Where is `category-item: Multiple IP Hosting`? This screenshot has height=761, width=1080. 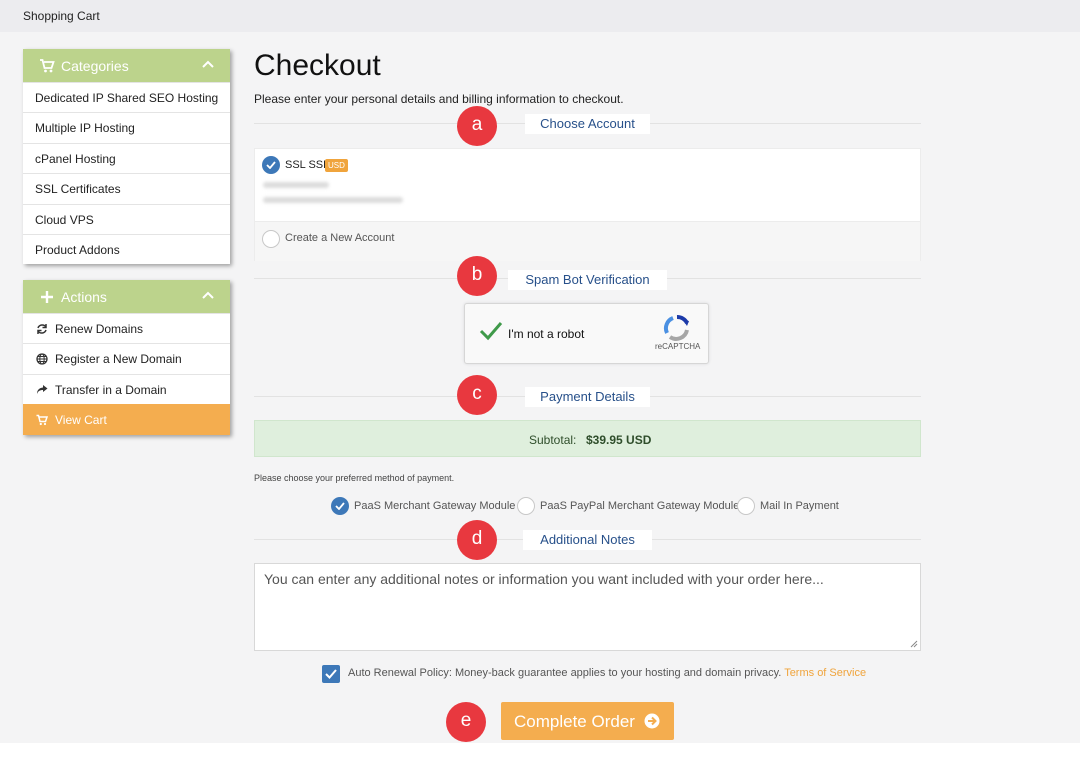 category-item: Multiple IP Hosting is located at coordinates (126, 127).